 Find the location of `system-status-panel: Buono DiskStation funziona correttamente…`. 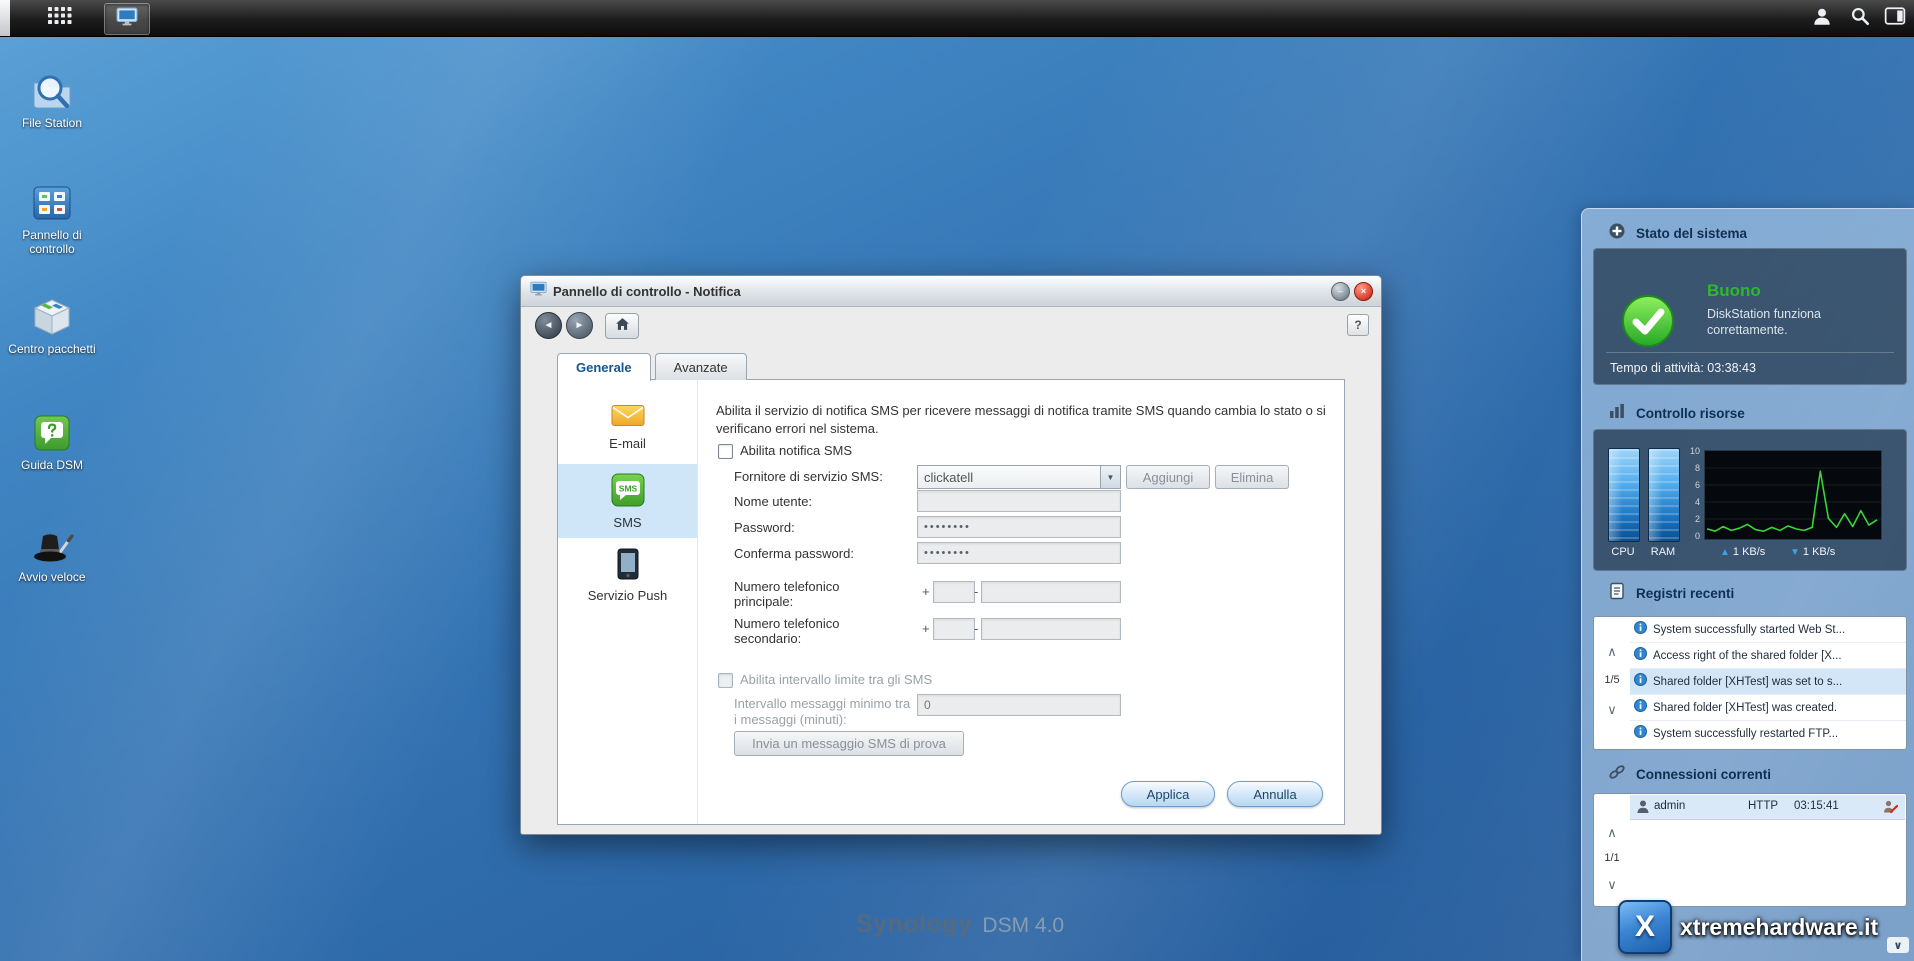

system-status-panel: Buono DiskStation funziona correttamente… is located at coordinates (1750, 316).